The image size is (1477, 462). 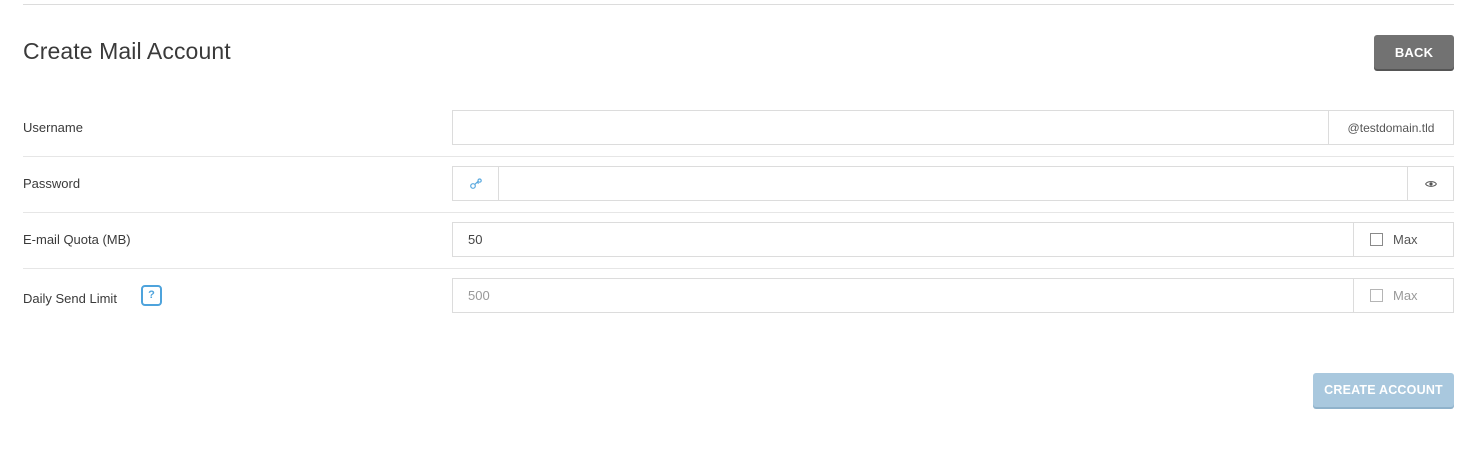 I want to click on eye-icon, so click(x=1430, y=183).